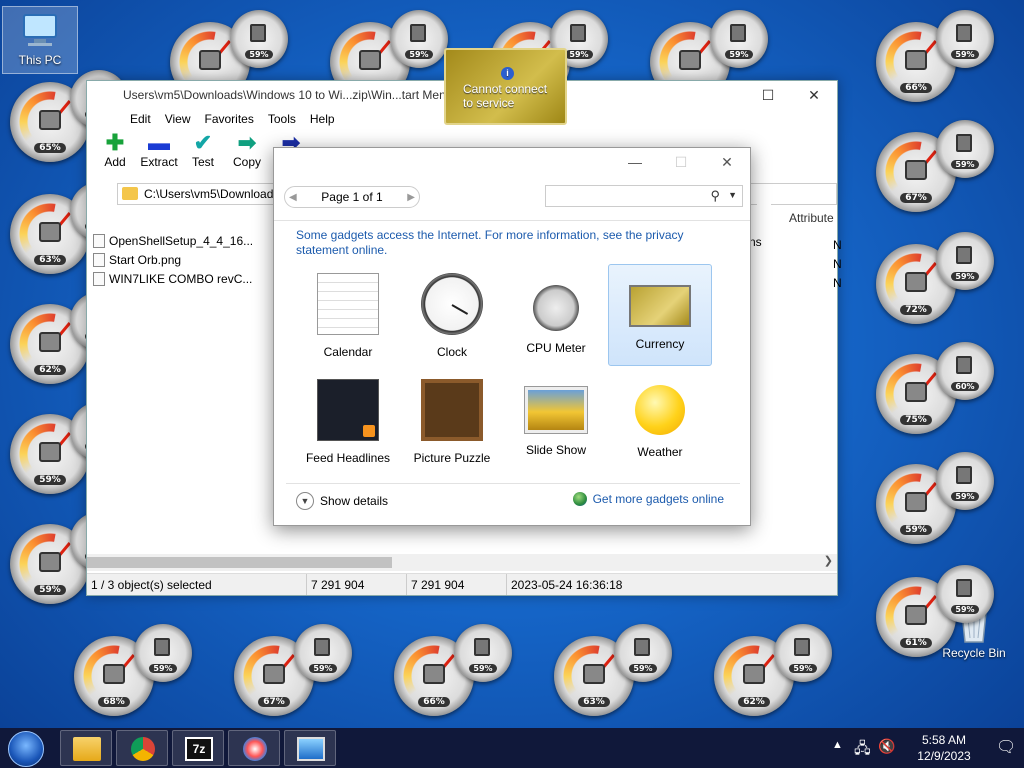  I want to click on taskbar-file-explorer, so click(86, 748).